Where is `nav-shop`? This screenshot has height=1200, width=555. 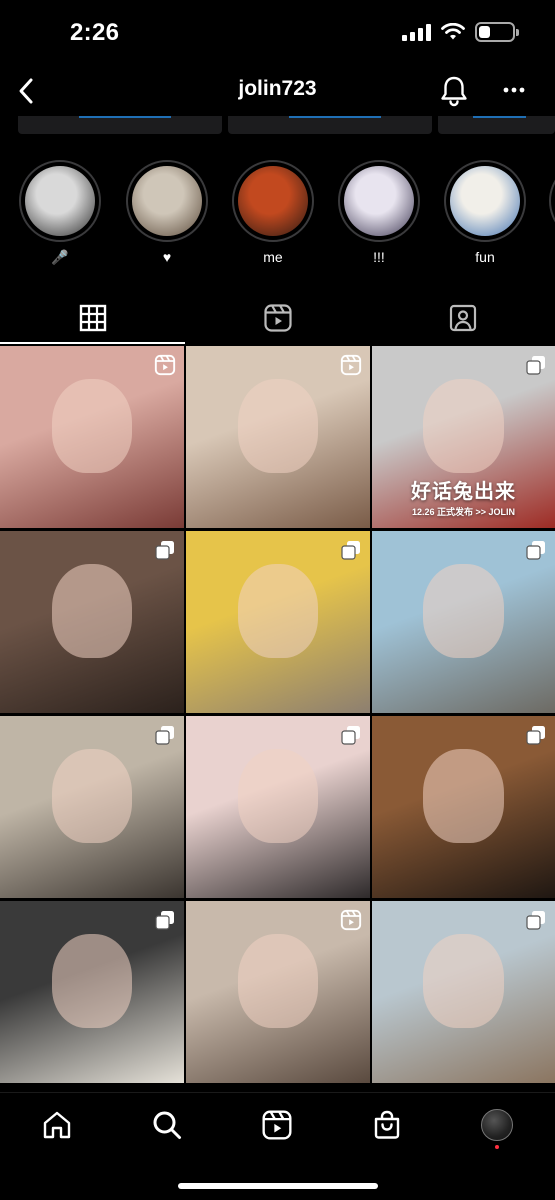
nav-shop is located at coordinates (387, 1125).